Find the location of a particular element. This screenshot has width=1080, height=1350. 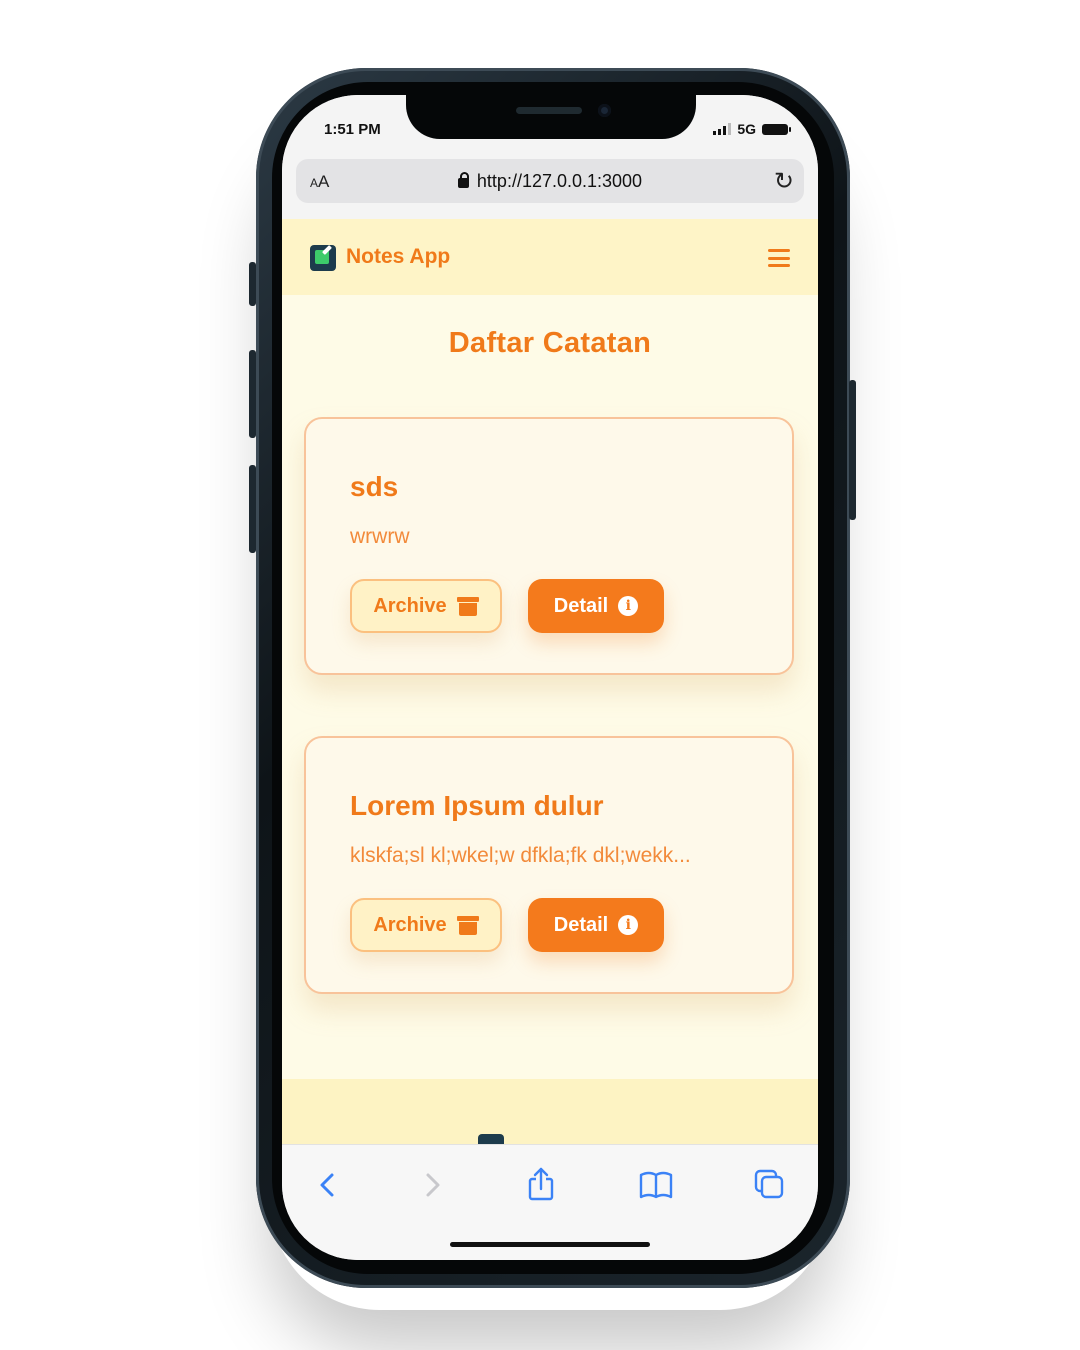

reload-icon: ↻ is located at coordinates (784, 181).